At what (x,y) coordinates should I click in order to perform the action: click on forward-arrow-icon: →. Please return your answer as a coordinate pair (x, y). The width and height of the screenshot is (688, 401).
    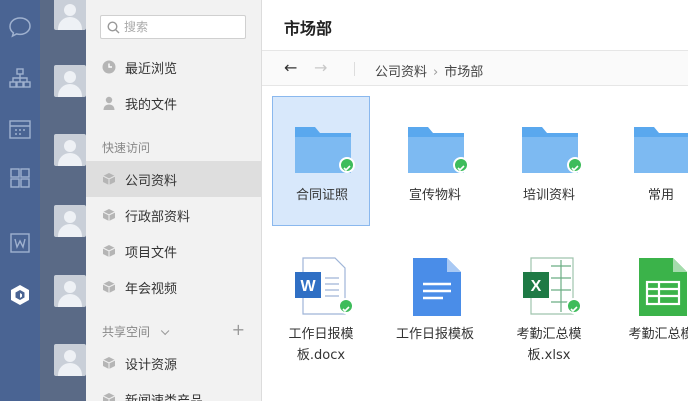
    Looking at the image, I should click on (320, 67).